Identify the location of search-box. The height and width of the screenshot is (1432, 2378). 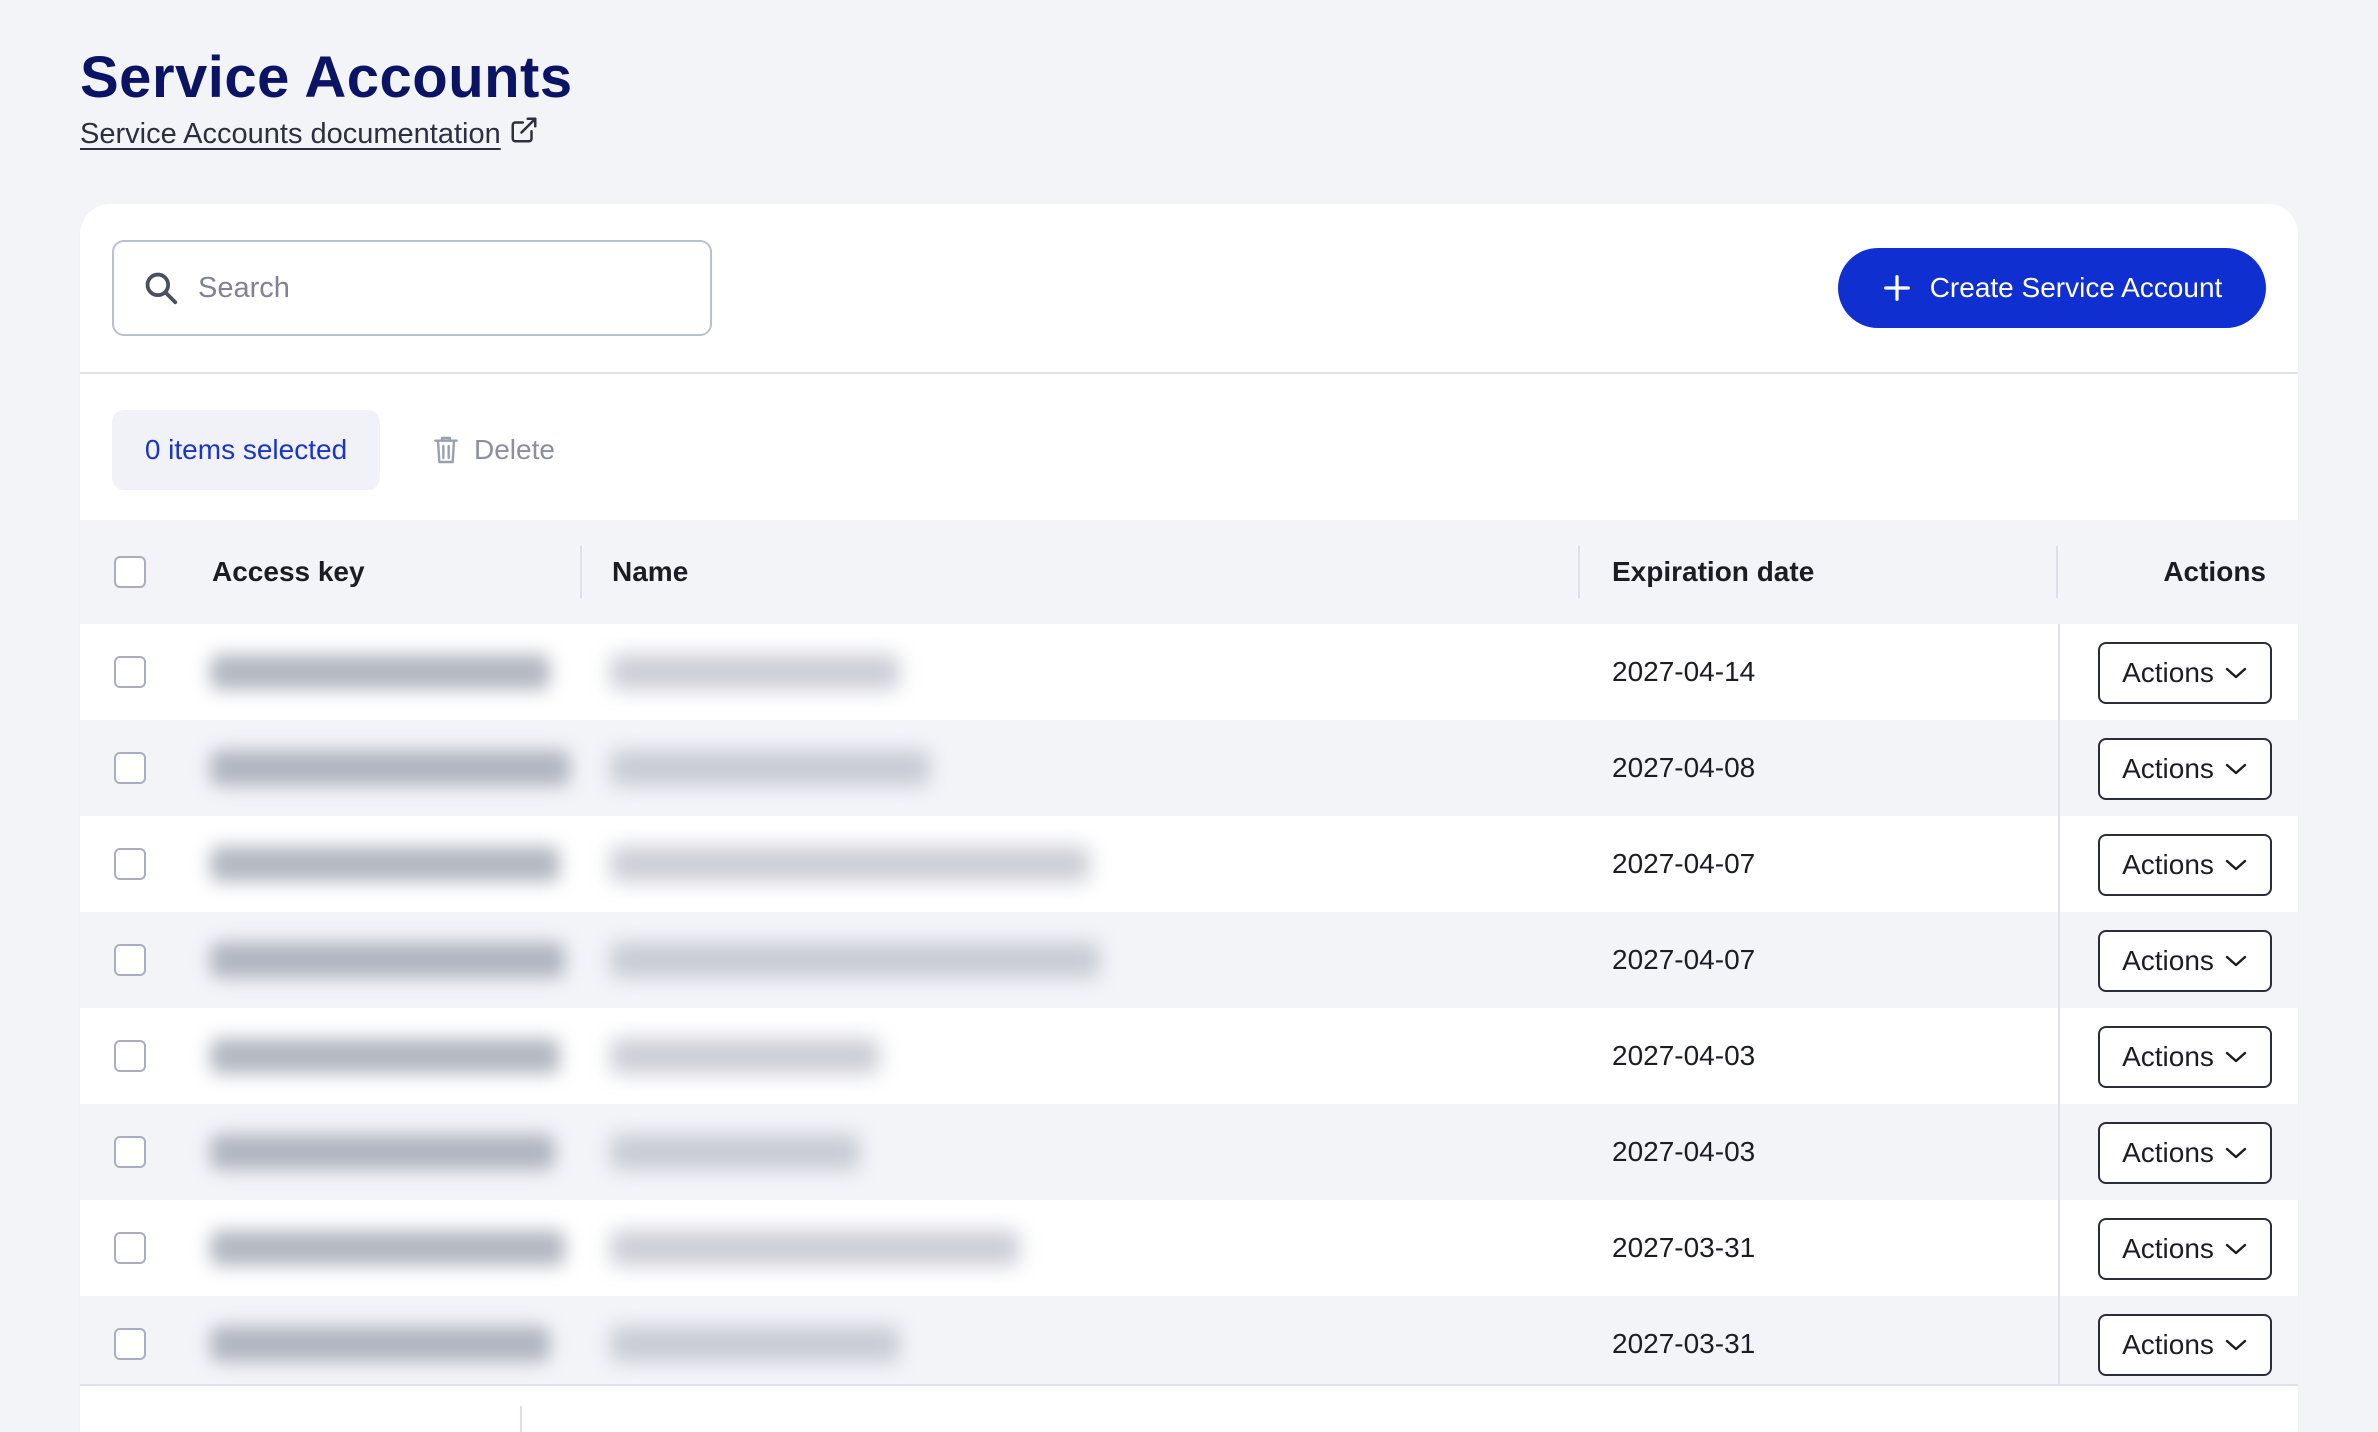
(412, 288).